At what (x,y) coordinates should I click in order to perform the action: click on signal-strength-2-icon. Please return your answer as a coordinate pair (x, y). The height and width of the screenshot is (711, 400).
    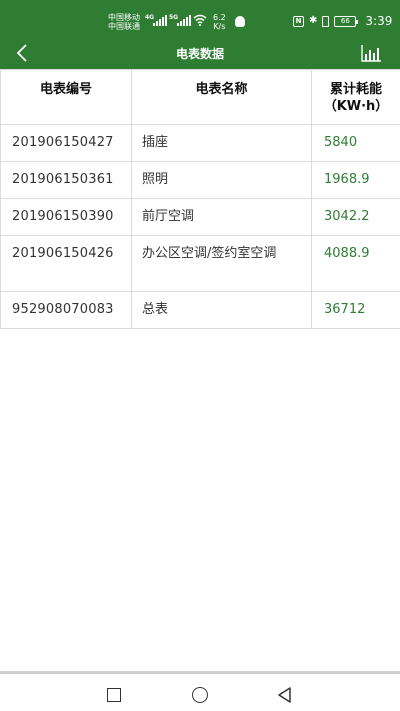
    Looking at the image, I should click on (184, 20).